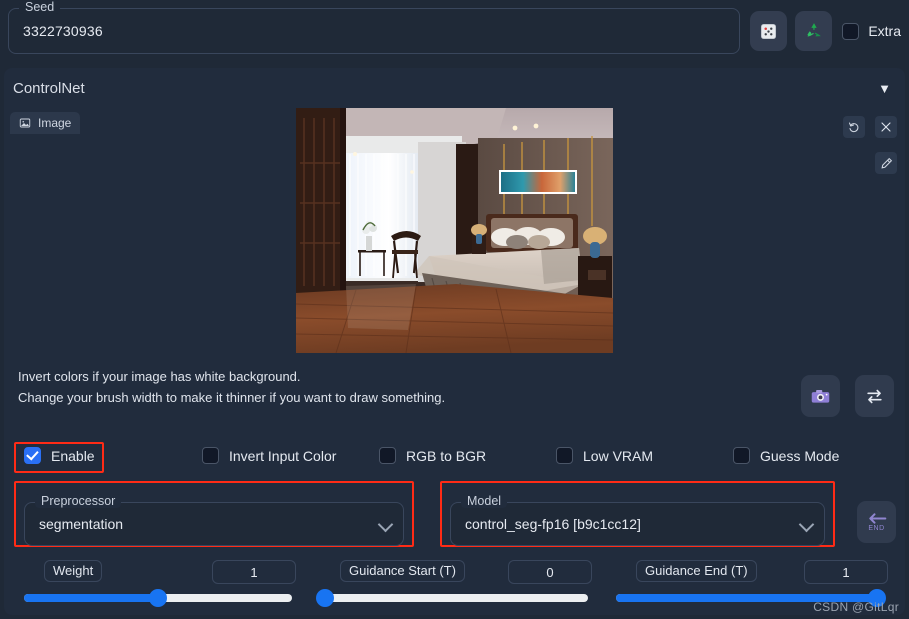 This screenshot has width=909, height=619. What do you see at coordinates (158, 598) in the screenshot?
I see `slider-weight-thumb` at bounding box center [158, 598].